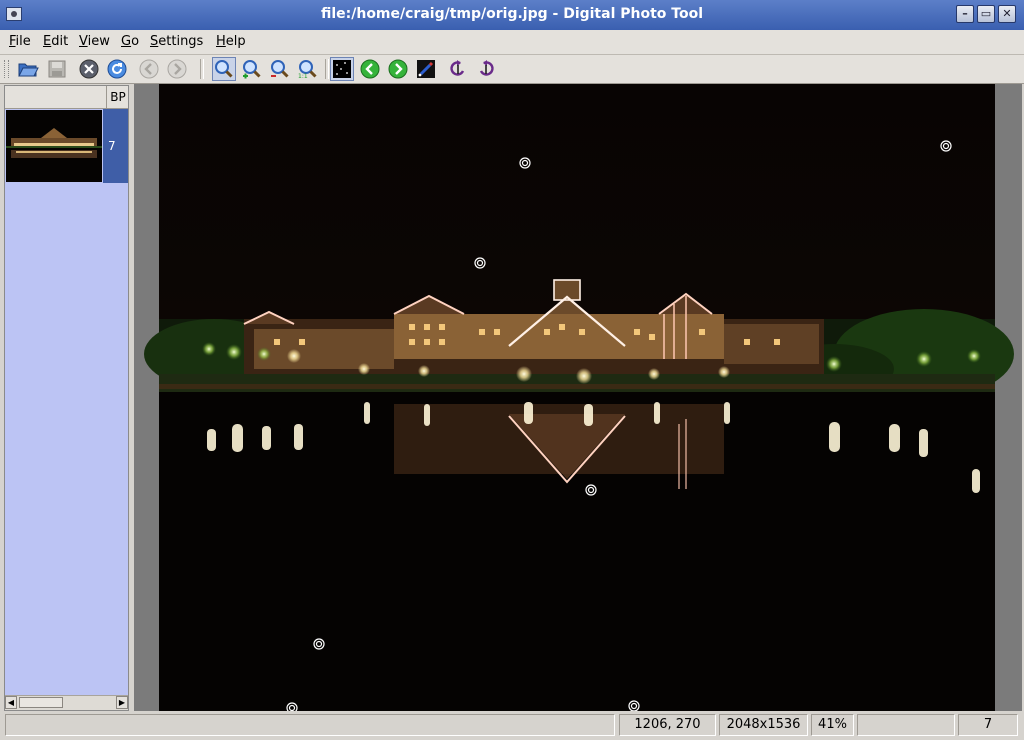  What do you see at coordinates (512, 42) in the screenshot?
I see `menu-bar: File Edit View Go Settings Help` at bounding box center [512, 42].